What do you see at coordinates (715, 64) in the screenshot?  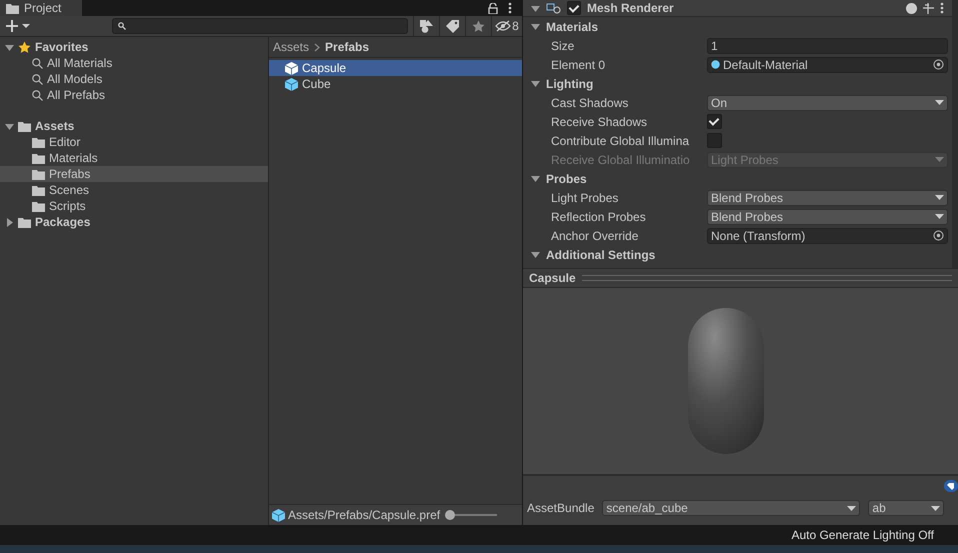 I see `sphere-icon` at bounding box center [715, 64].